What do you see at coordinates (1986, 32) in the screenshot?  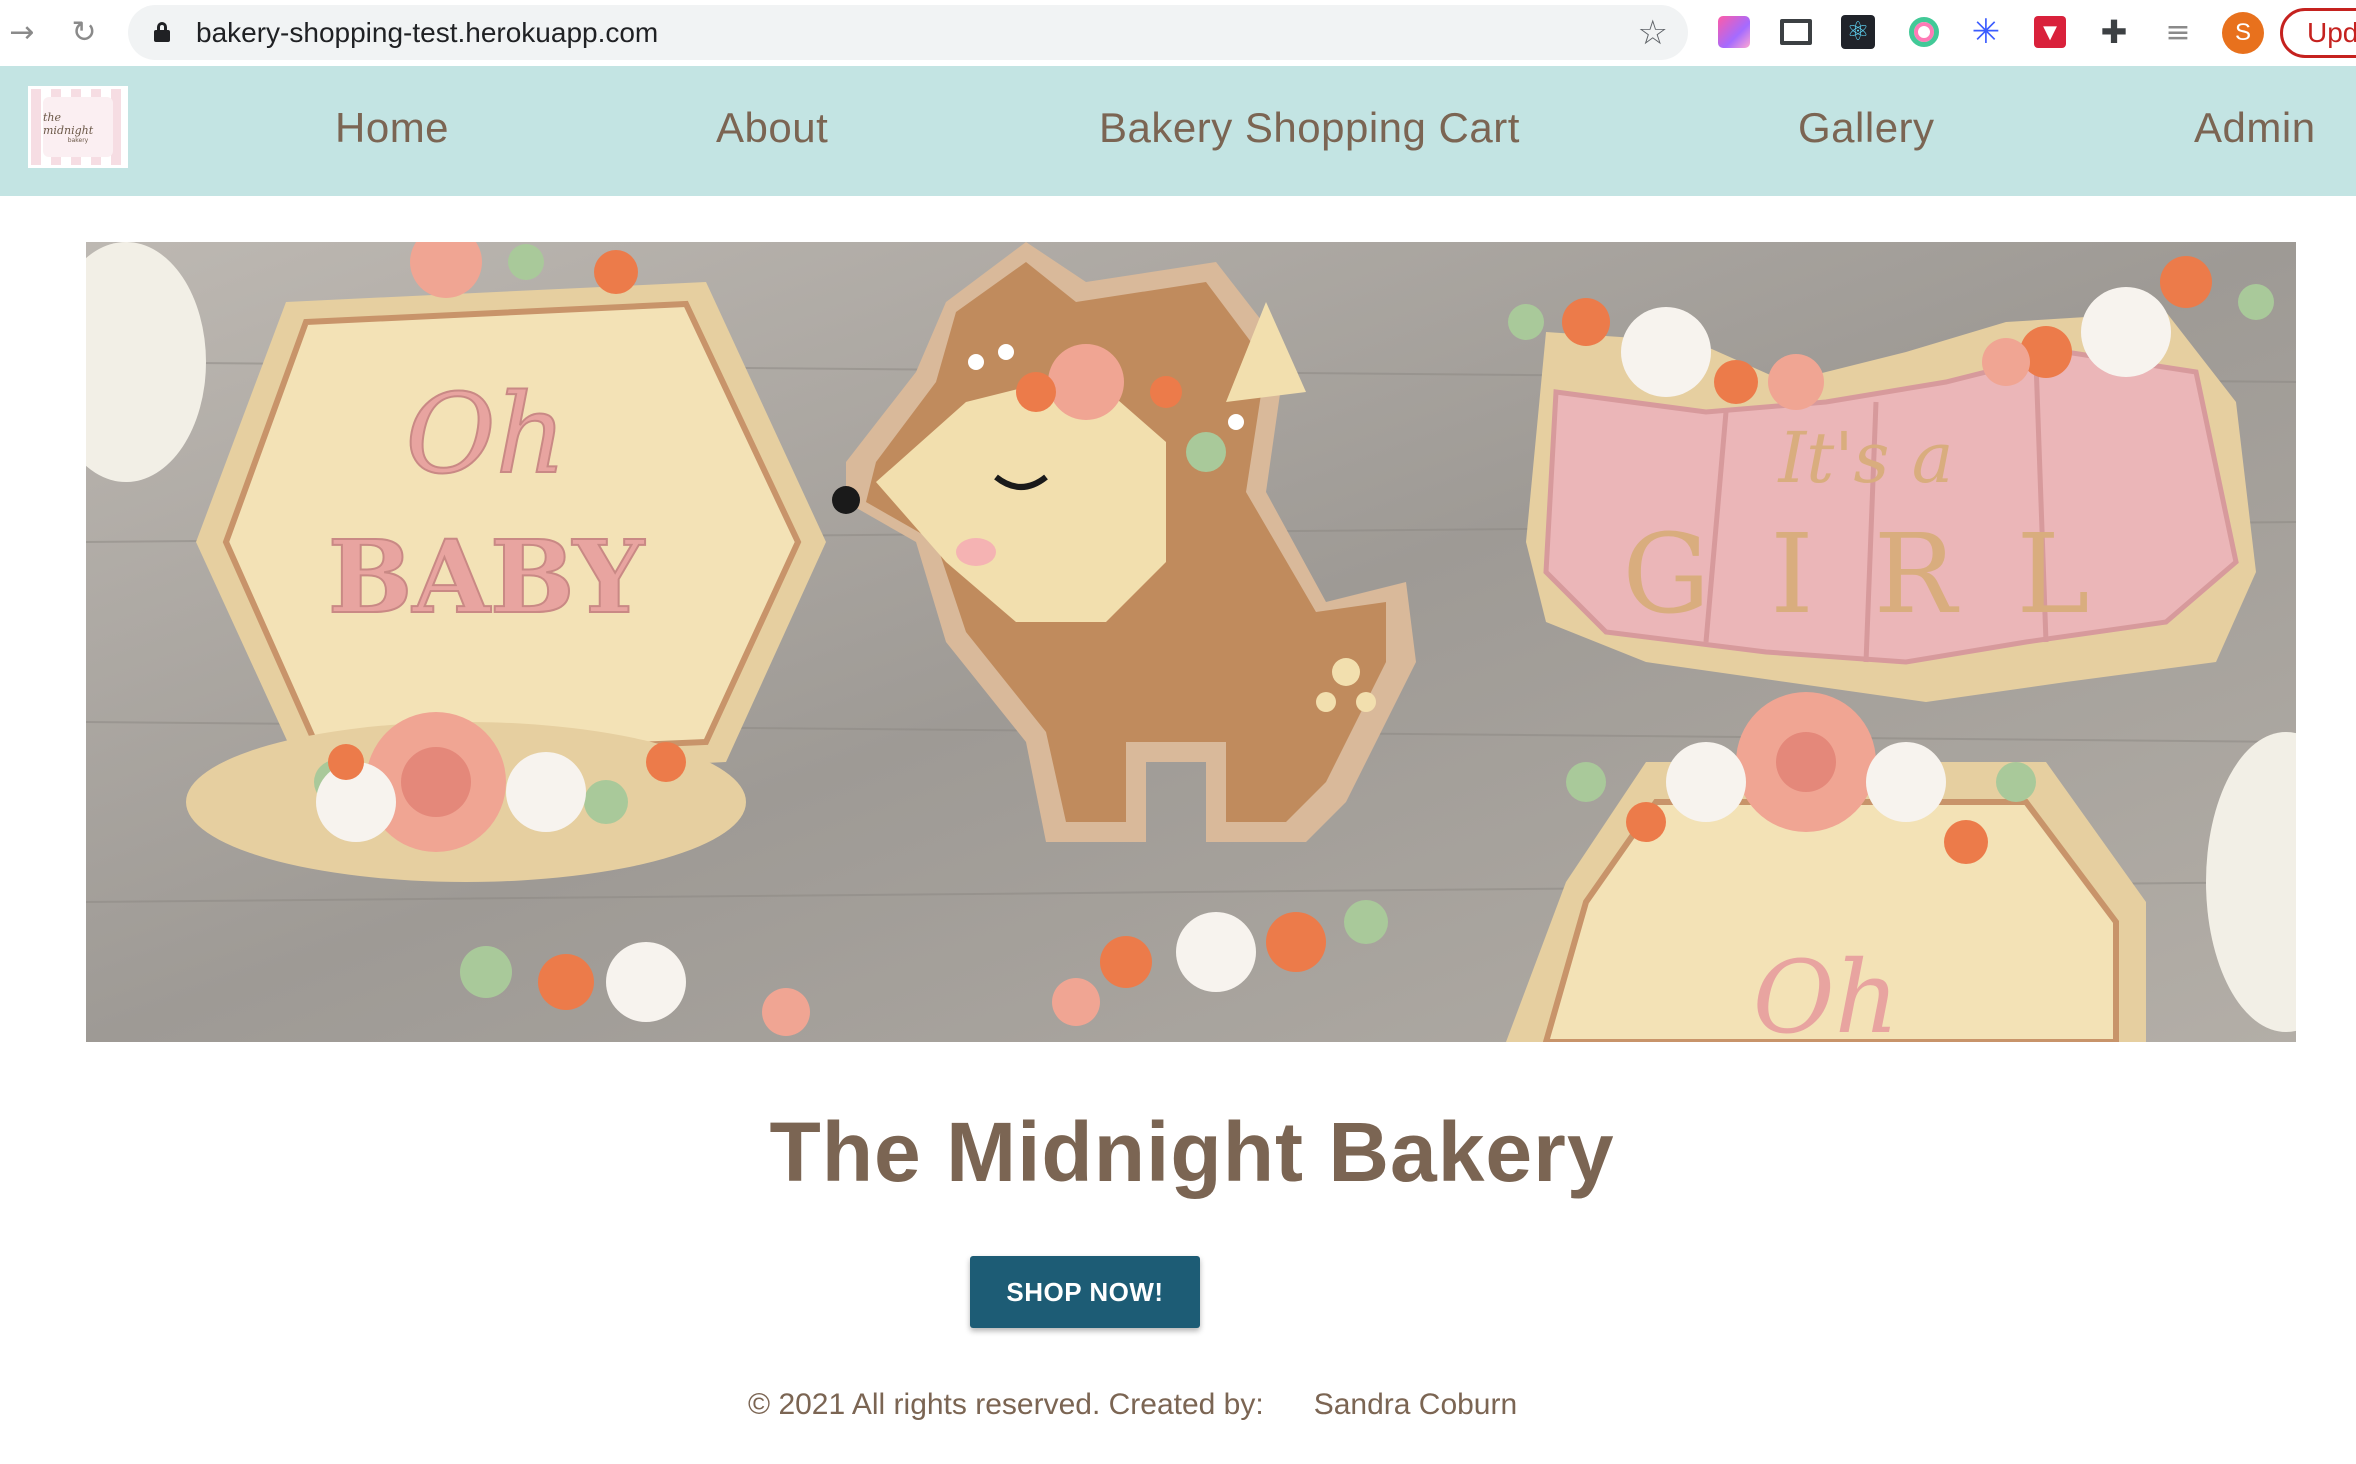 I see `flower-extension-icon: ✳` at bounding box center [1986, 32].